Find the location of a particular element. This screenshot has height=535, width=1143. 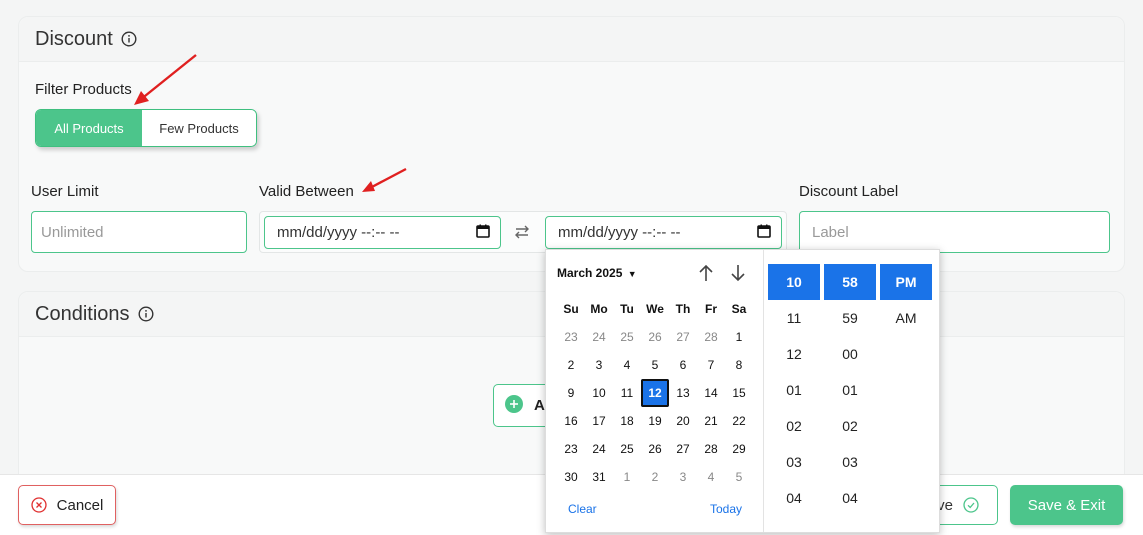

weekday-header: Mo is located at coordinates (599, 309).